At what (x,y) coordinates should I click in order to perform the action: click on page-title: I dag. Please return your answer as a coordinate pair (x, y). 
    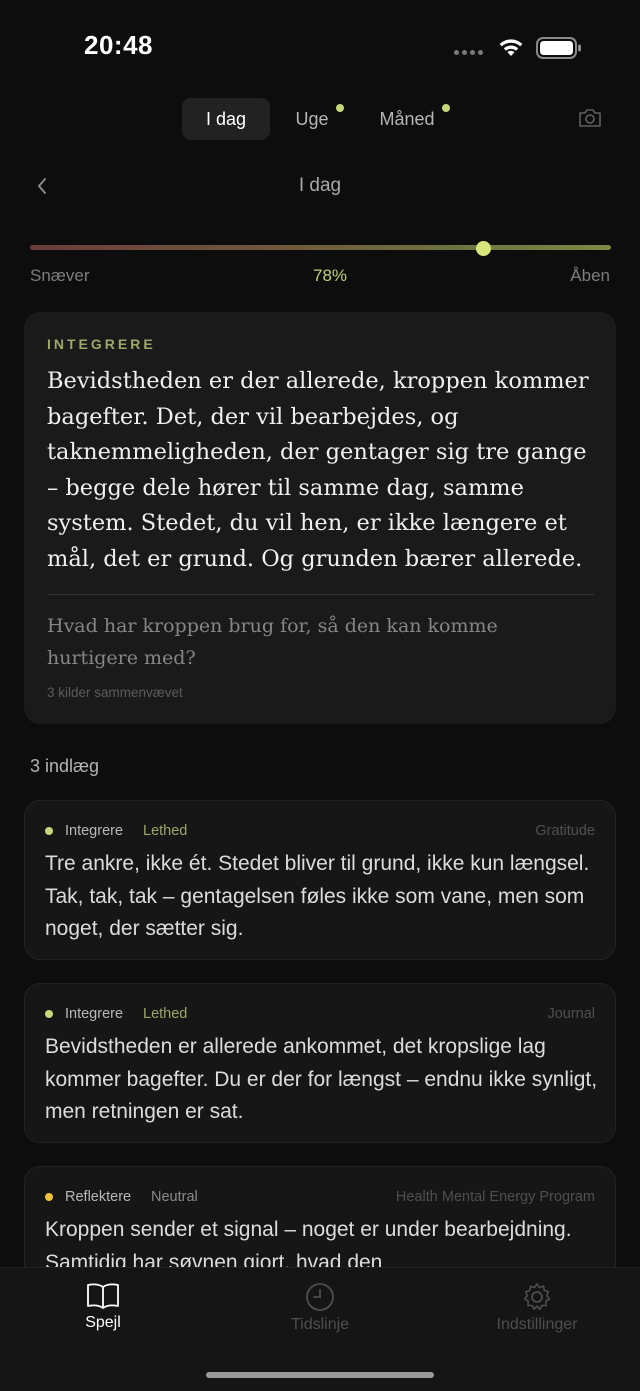
    Looking at the image, I should click on (320, 185).